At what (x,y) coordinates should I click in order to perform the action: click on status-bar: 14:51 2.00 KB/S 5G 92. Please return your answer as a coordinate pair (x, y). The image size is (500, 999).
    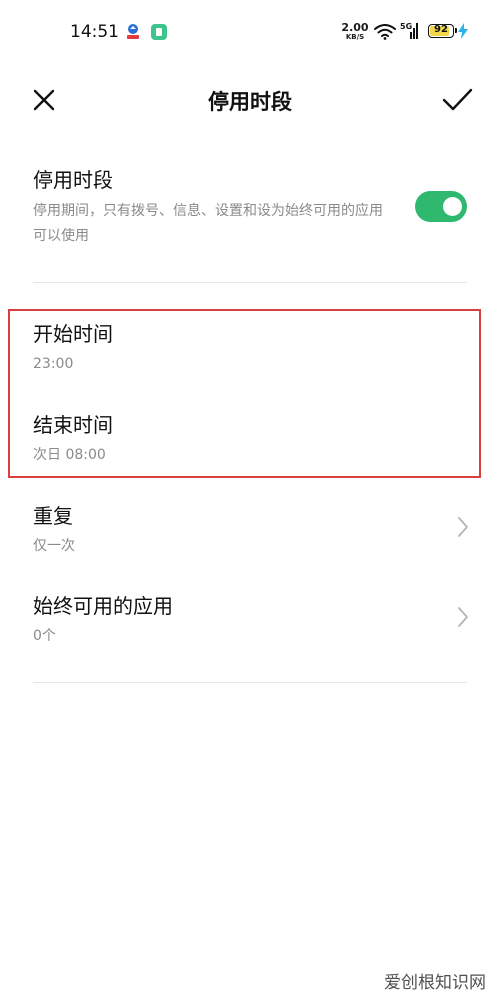
    Looking at the image, I should click on (250, 32).